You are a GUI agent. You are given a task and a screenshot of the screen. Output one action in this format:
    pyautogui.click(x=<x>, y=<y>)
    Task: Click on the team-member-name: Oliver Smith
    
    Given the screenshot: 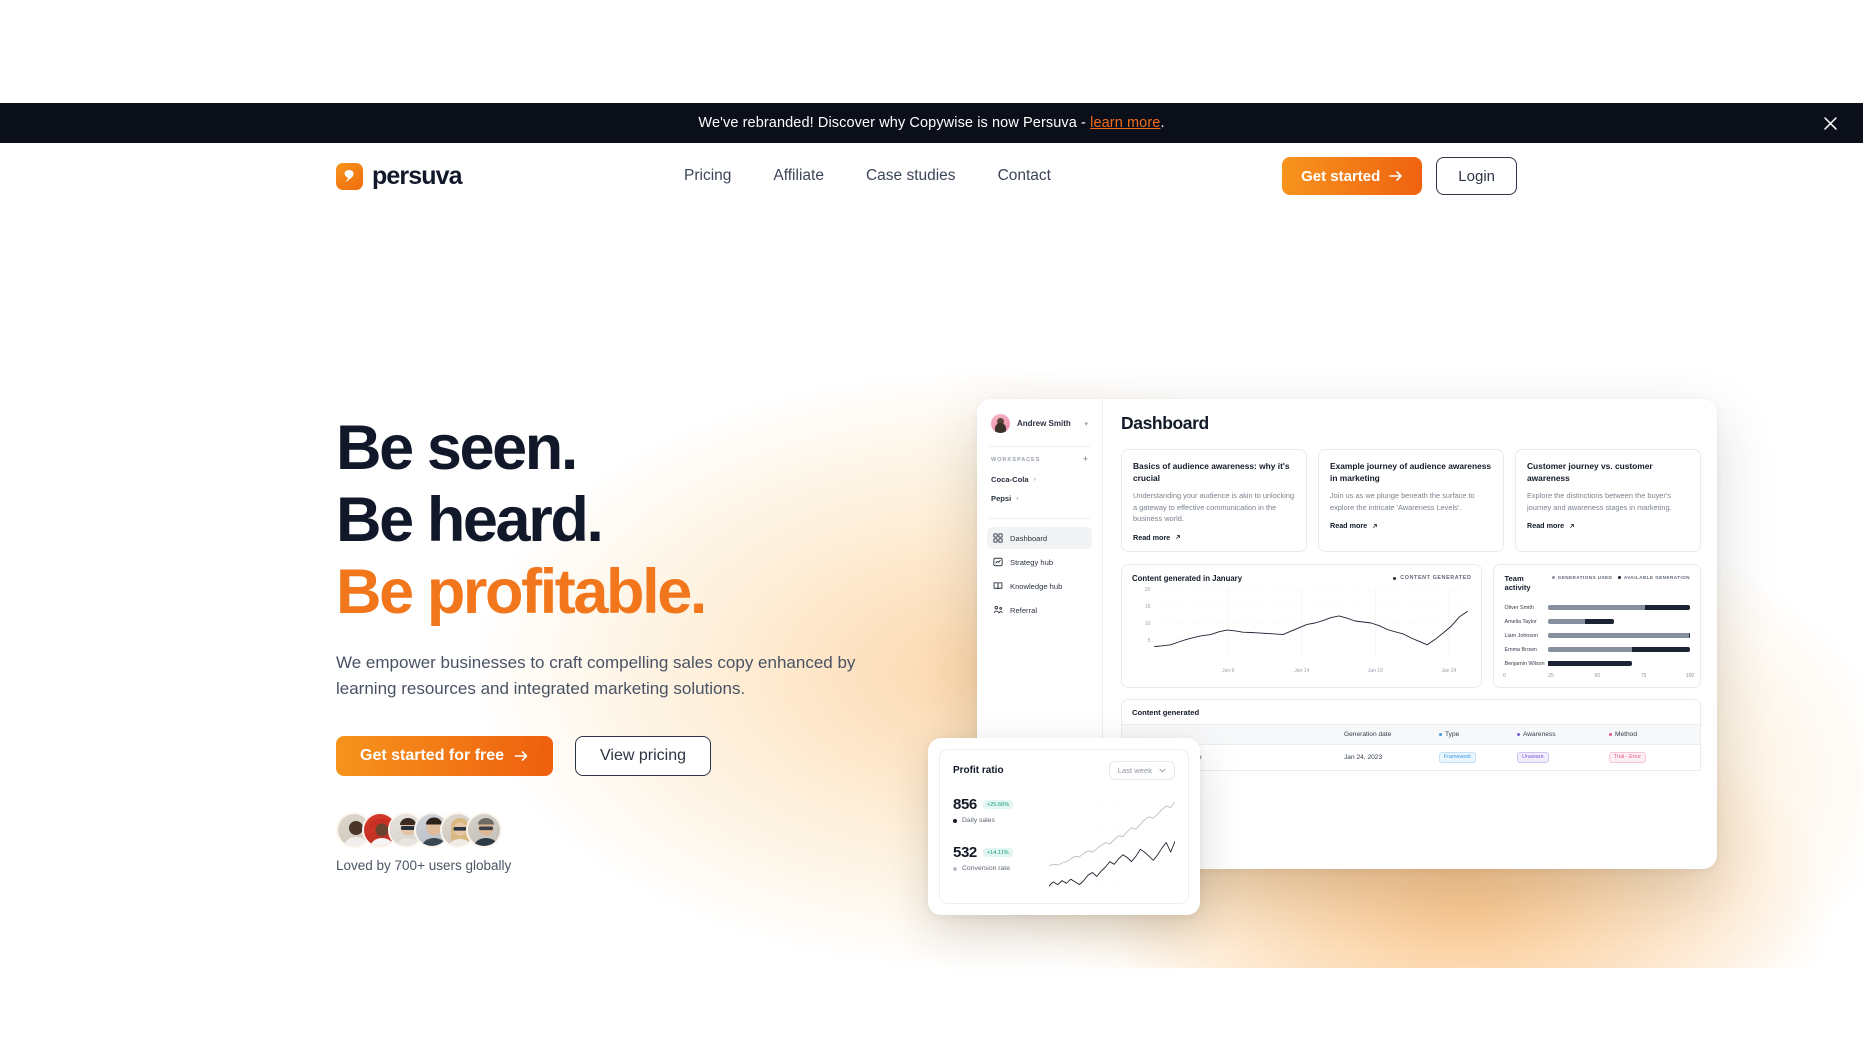 What is the action you would take?
    pyautogui.click(x=1519, y=607)
    